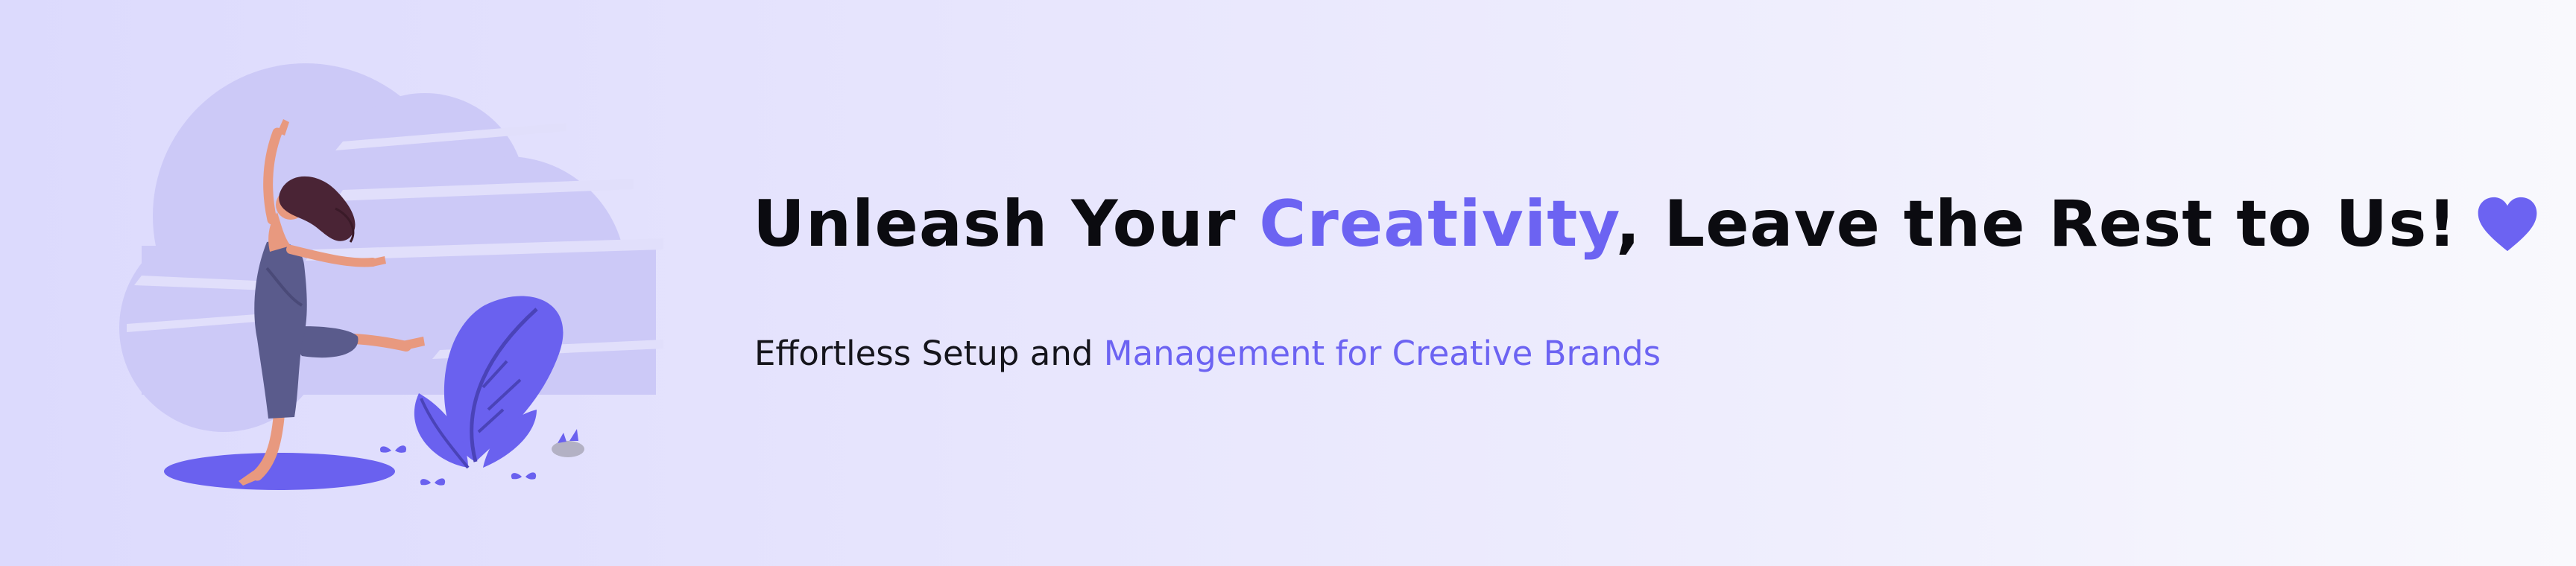  I want to click on heart-icon, so click(2507, 224).